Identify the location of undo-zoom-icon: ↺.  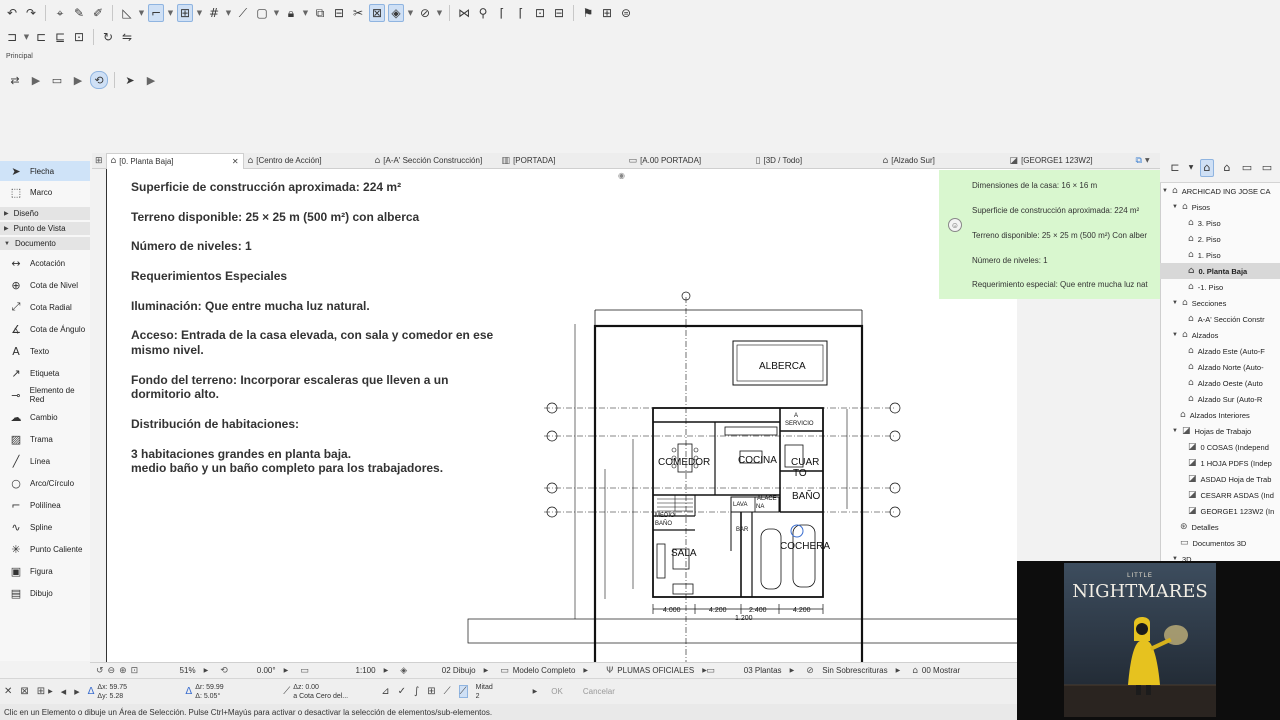
(100, 671).